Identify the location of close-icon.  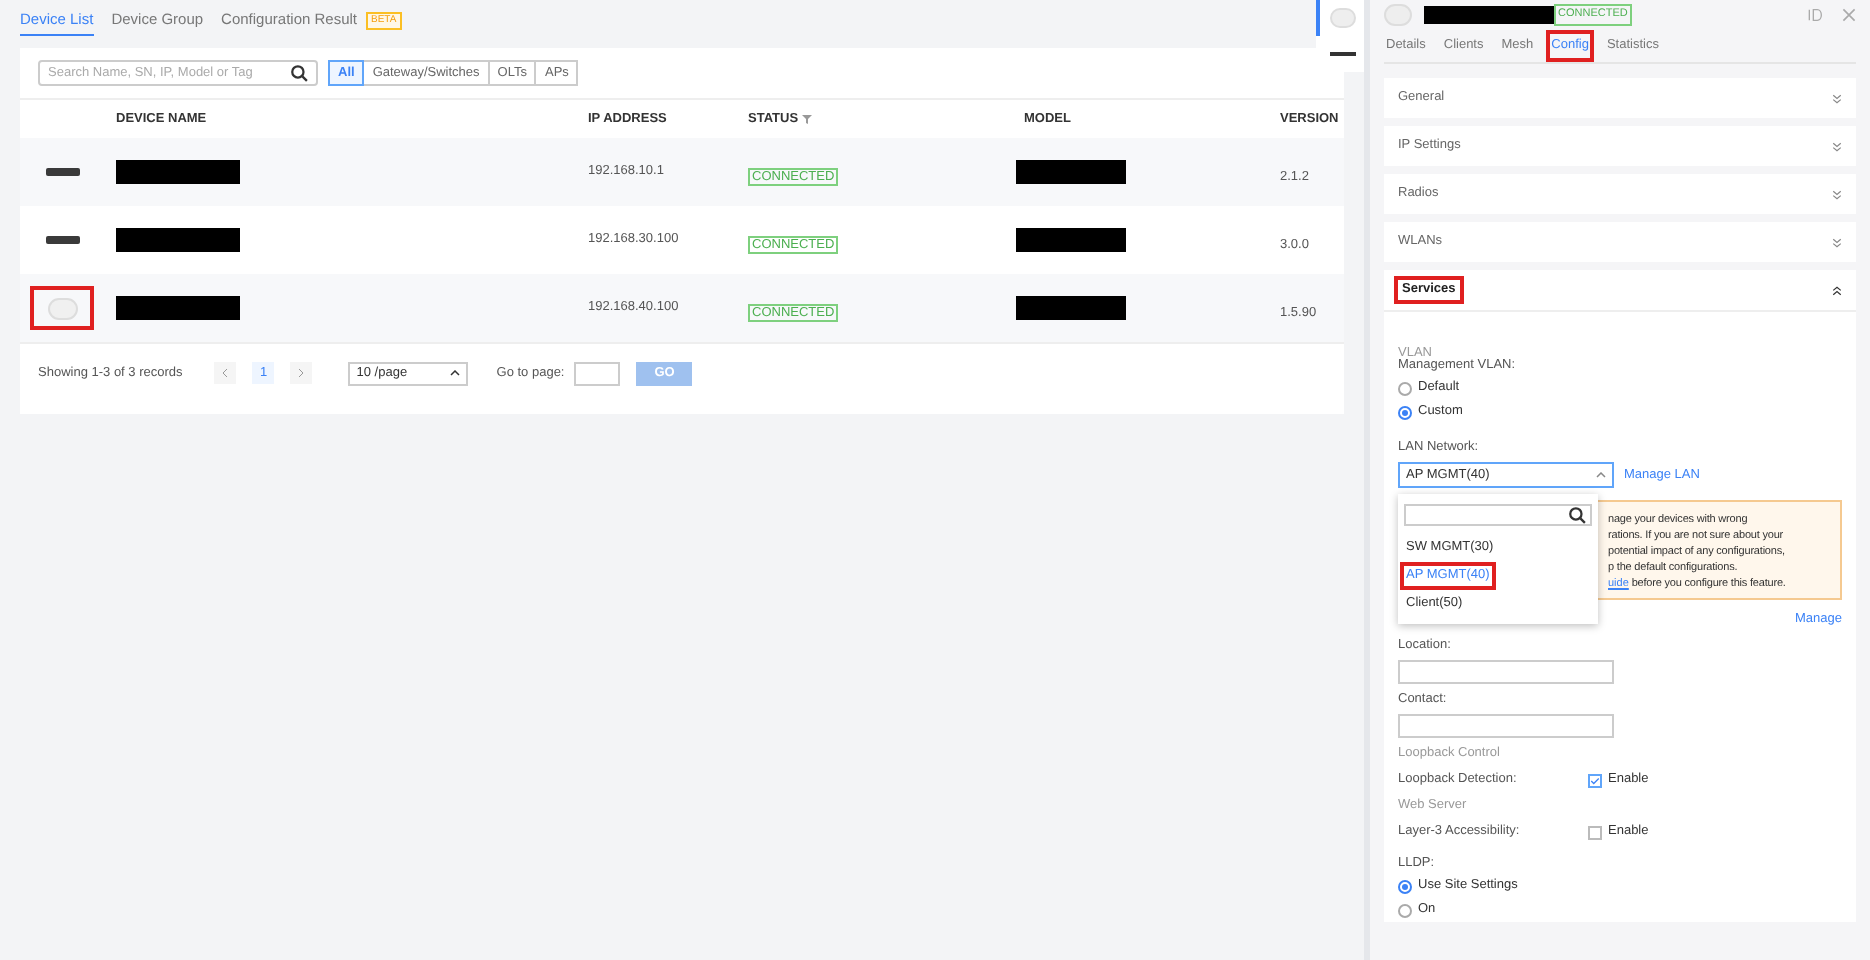
(1849, 15).